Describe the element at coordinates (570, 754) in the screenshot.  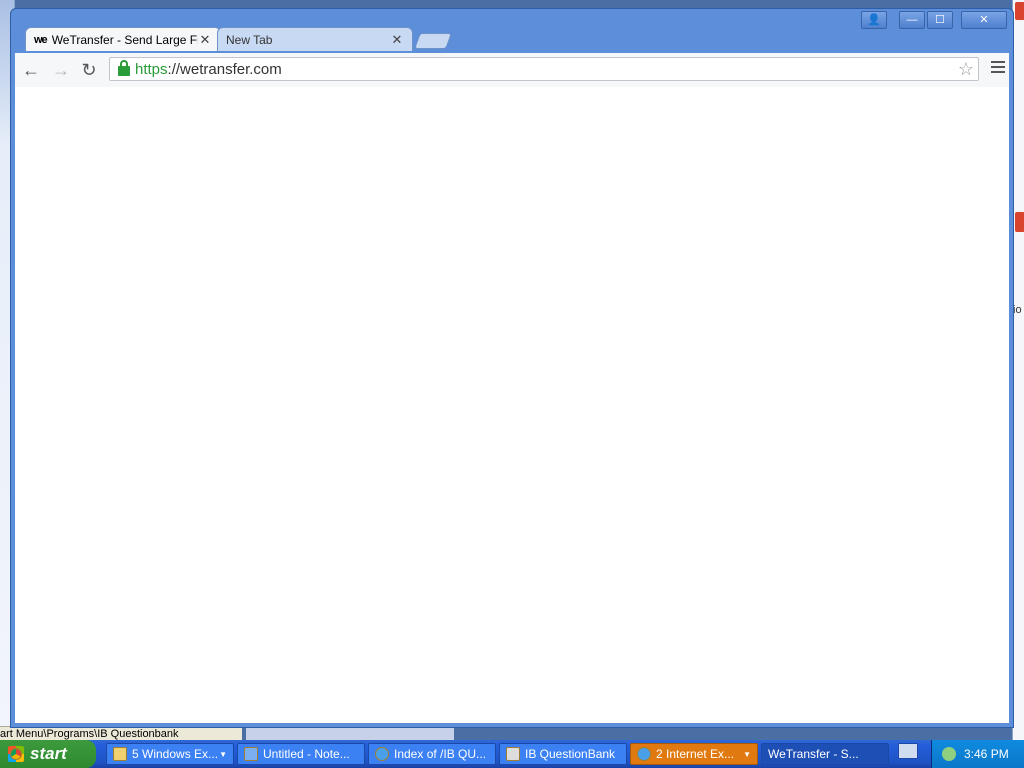
I see `taskbar-item-label: IB QuestionBank` at that location.